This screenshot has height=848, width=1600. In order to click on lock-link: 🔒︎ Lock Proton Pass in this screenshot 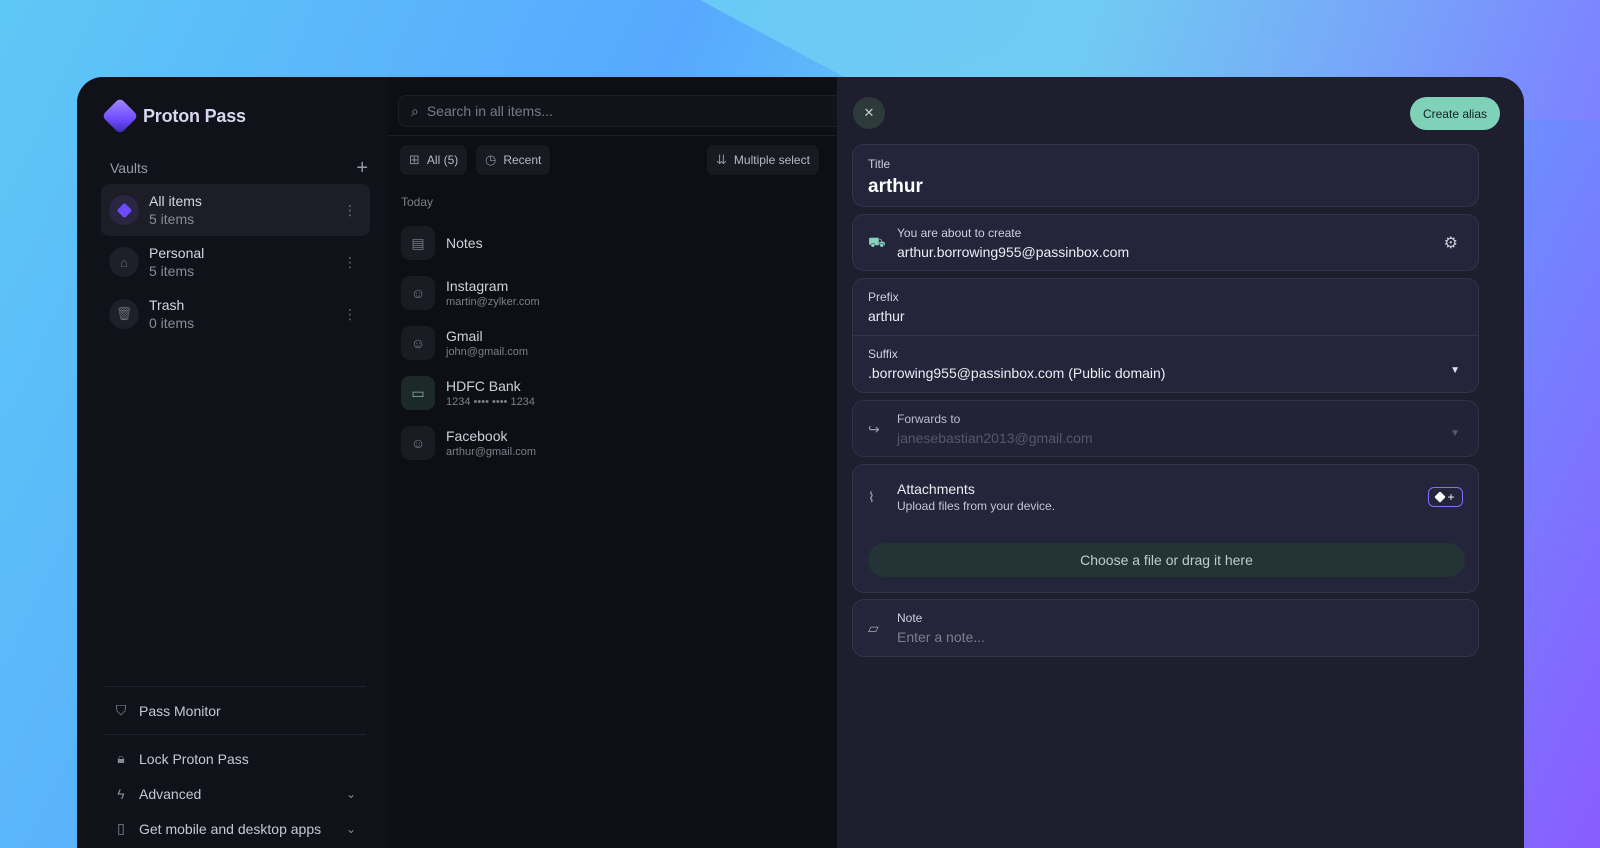, I will do `click(235, 758)`.